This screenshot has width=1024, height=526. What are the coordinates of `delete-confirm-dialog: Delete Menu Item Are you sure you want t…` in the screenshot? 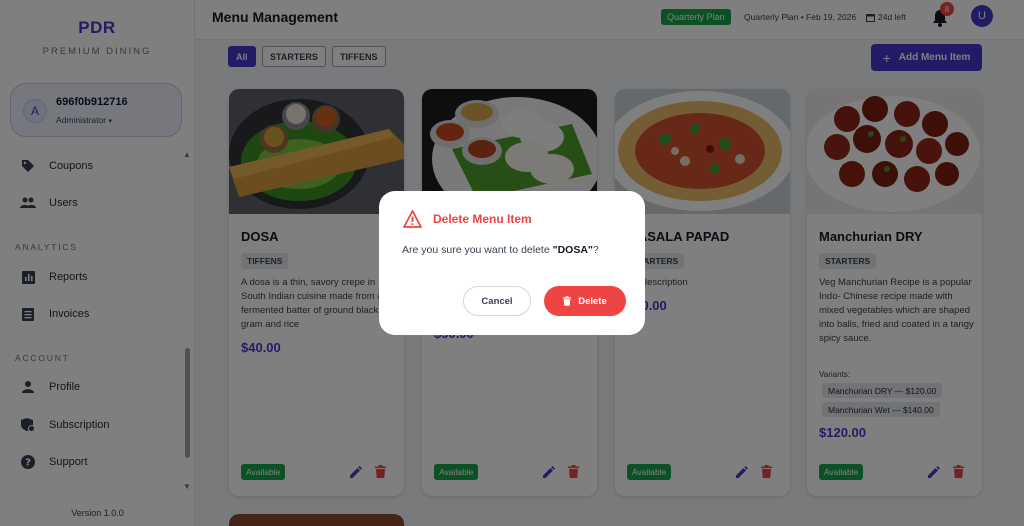 It's located at (512, 263).